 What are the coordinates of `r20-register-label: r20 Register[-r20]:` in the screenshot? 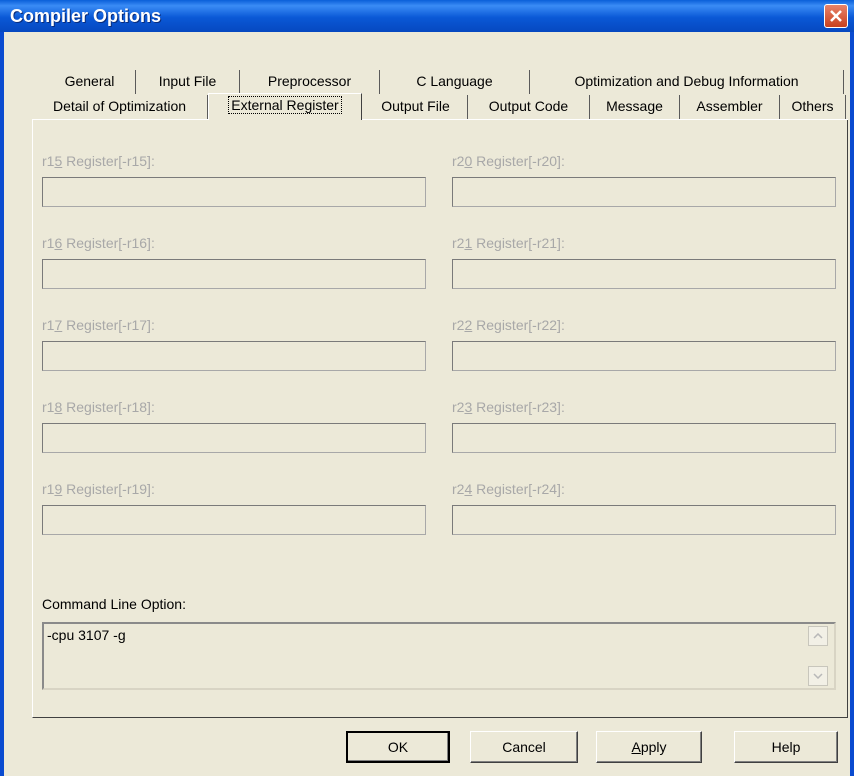 It's located at (508, 161).